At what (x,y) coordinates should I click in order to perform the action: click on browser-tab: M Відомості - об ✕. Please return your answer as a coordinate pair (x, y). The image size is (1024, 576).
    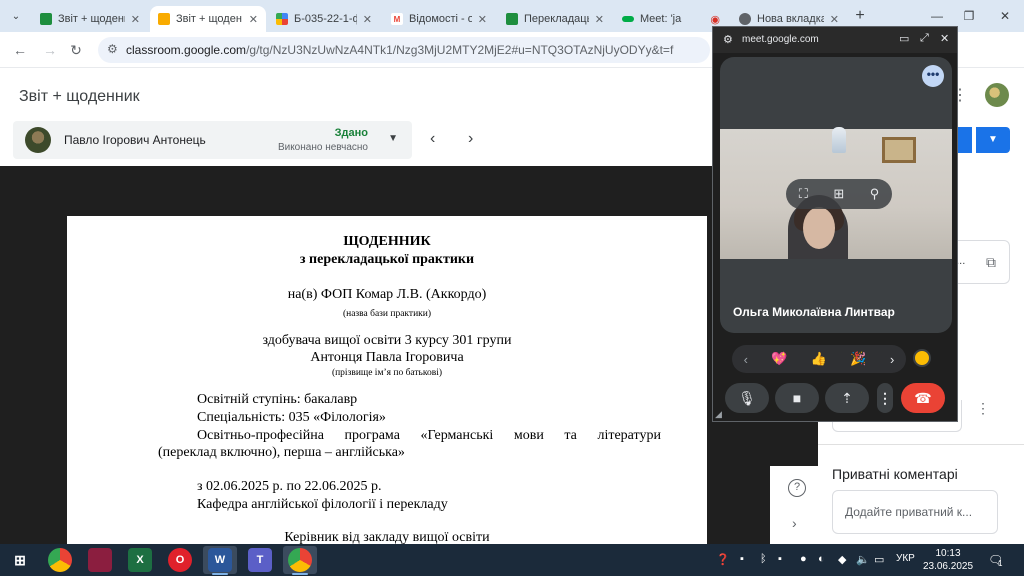
    Looking at the image, I should click on (439, 19).